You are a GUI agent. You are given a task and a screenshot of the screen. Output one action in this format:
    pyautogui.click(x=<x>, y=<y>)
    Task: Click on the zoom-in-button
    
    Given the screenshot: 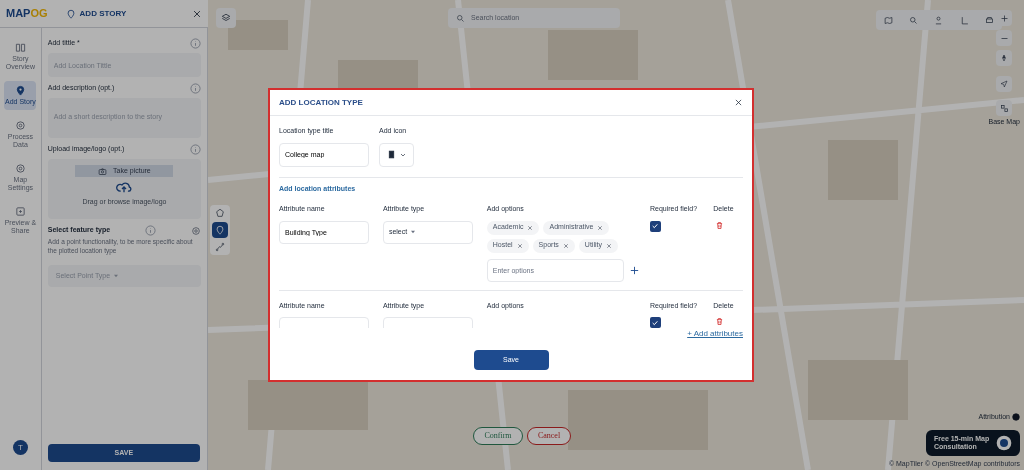 What is the action you would take?
    pyautogui.click(x=1004, y=18)
    